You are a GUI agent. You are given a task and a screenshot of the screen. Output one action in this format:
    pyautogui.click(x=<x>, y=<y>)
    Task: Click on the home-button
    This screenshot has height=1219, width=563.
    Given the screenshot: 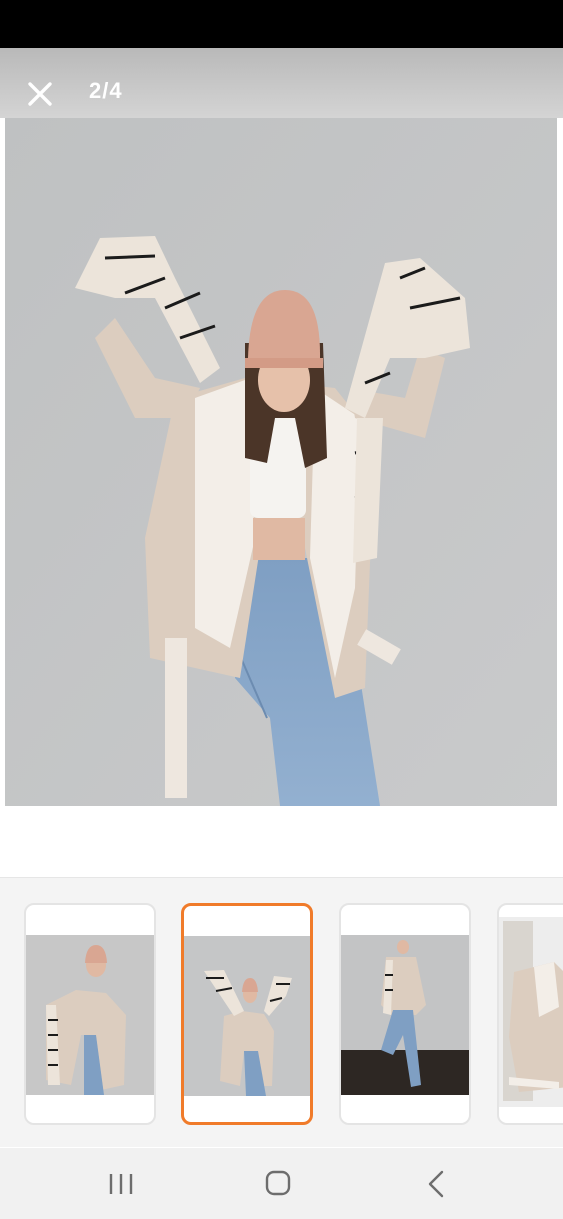 What is the action you would take?
    pyautogui.click(x=278, y=1184)
    